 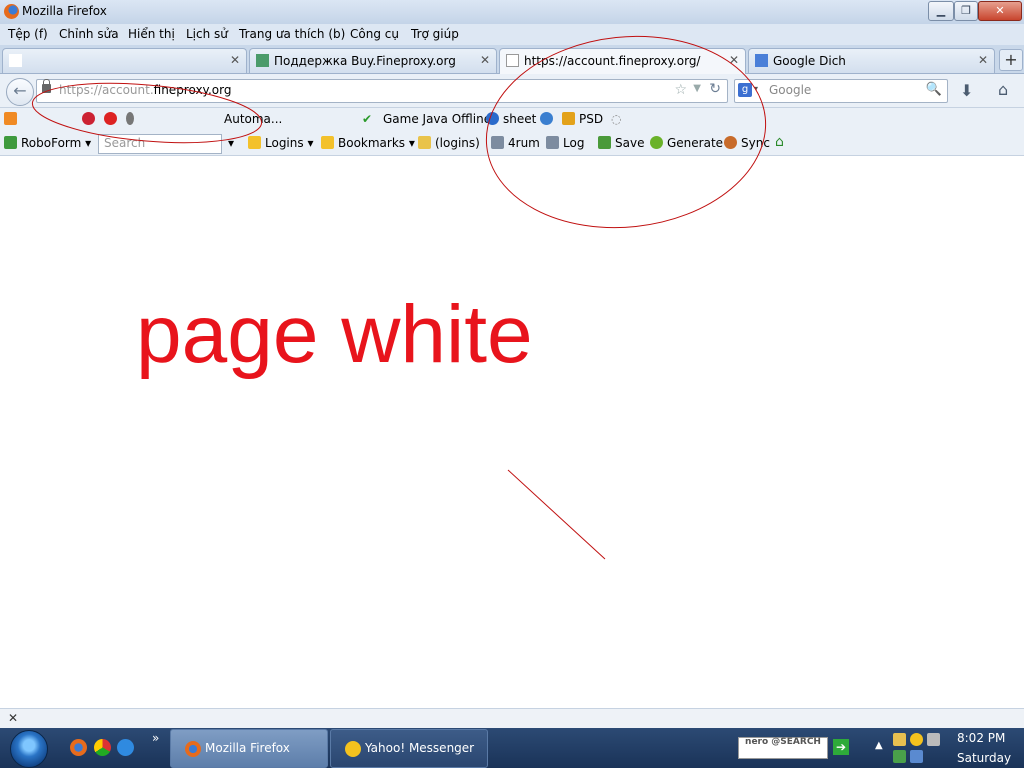 What do you see at coordinates (841, 747) in the screenshot?
I see `arrow-right-icon: ➔` at bounding box center [841, 747].